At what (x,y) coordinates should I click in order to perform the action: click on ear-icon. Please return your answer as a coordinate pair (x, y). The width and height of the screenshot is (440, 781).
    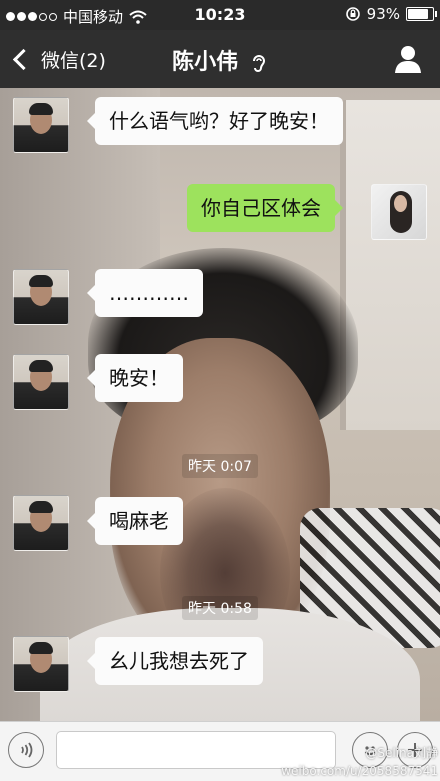
    Looking at the image, I should click on (258, 63).